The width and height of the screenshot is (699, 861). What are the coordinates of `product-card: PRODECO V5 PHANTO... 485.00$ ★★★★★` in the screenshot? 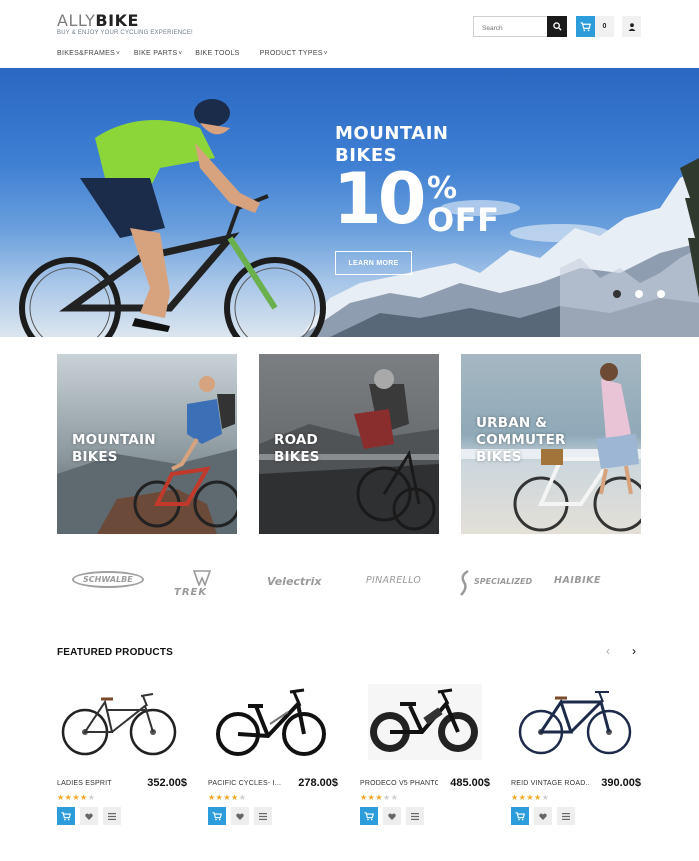 It's located at (425, 754).